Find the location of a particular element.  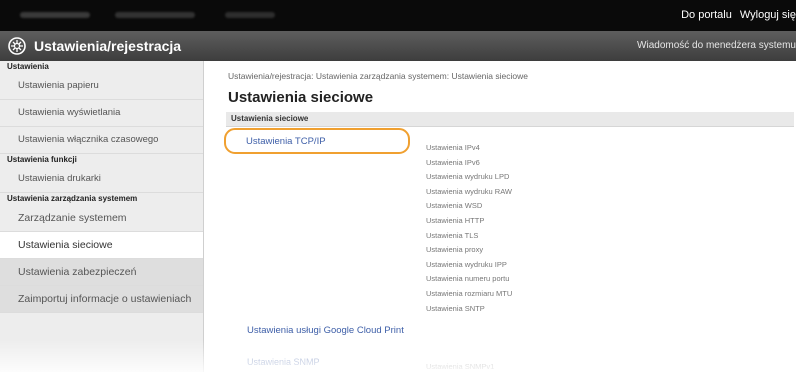

sidebar-group-functions: Ustawienia funkcji is located at coordinates (42, 159).